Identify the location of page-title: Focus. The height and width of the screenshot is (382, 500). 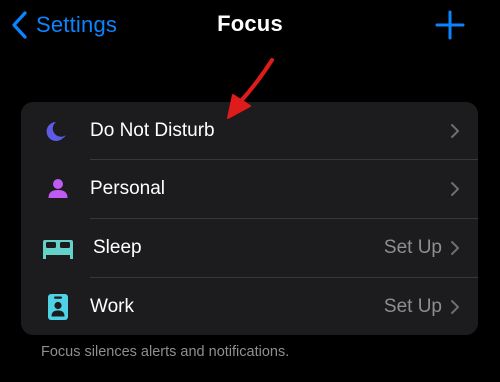
(250, 23).